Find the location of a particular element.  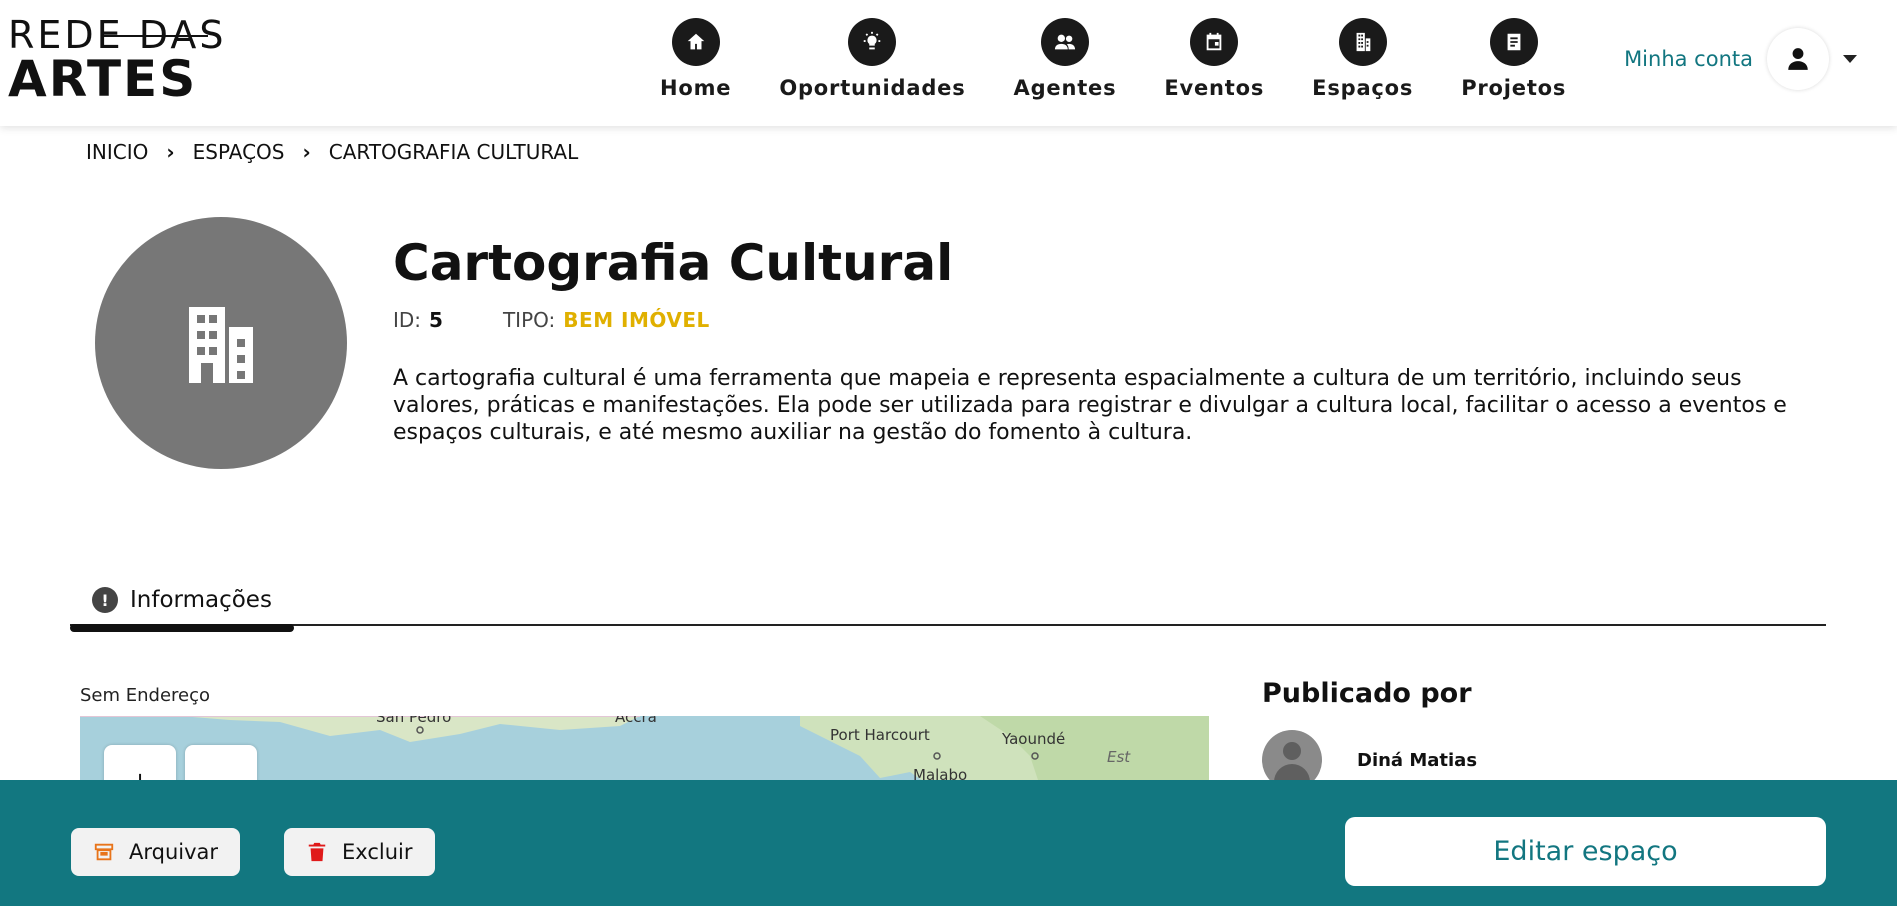

user-icon is located at coordinates (1798, 59).